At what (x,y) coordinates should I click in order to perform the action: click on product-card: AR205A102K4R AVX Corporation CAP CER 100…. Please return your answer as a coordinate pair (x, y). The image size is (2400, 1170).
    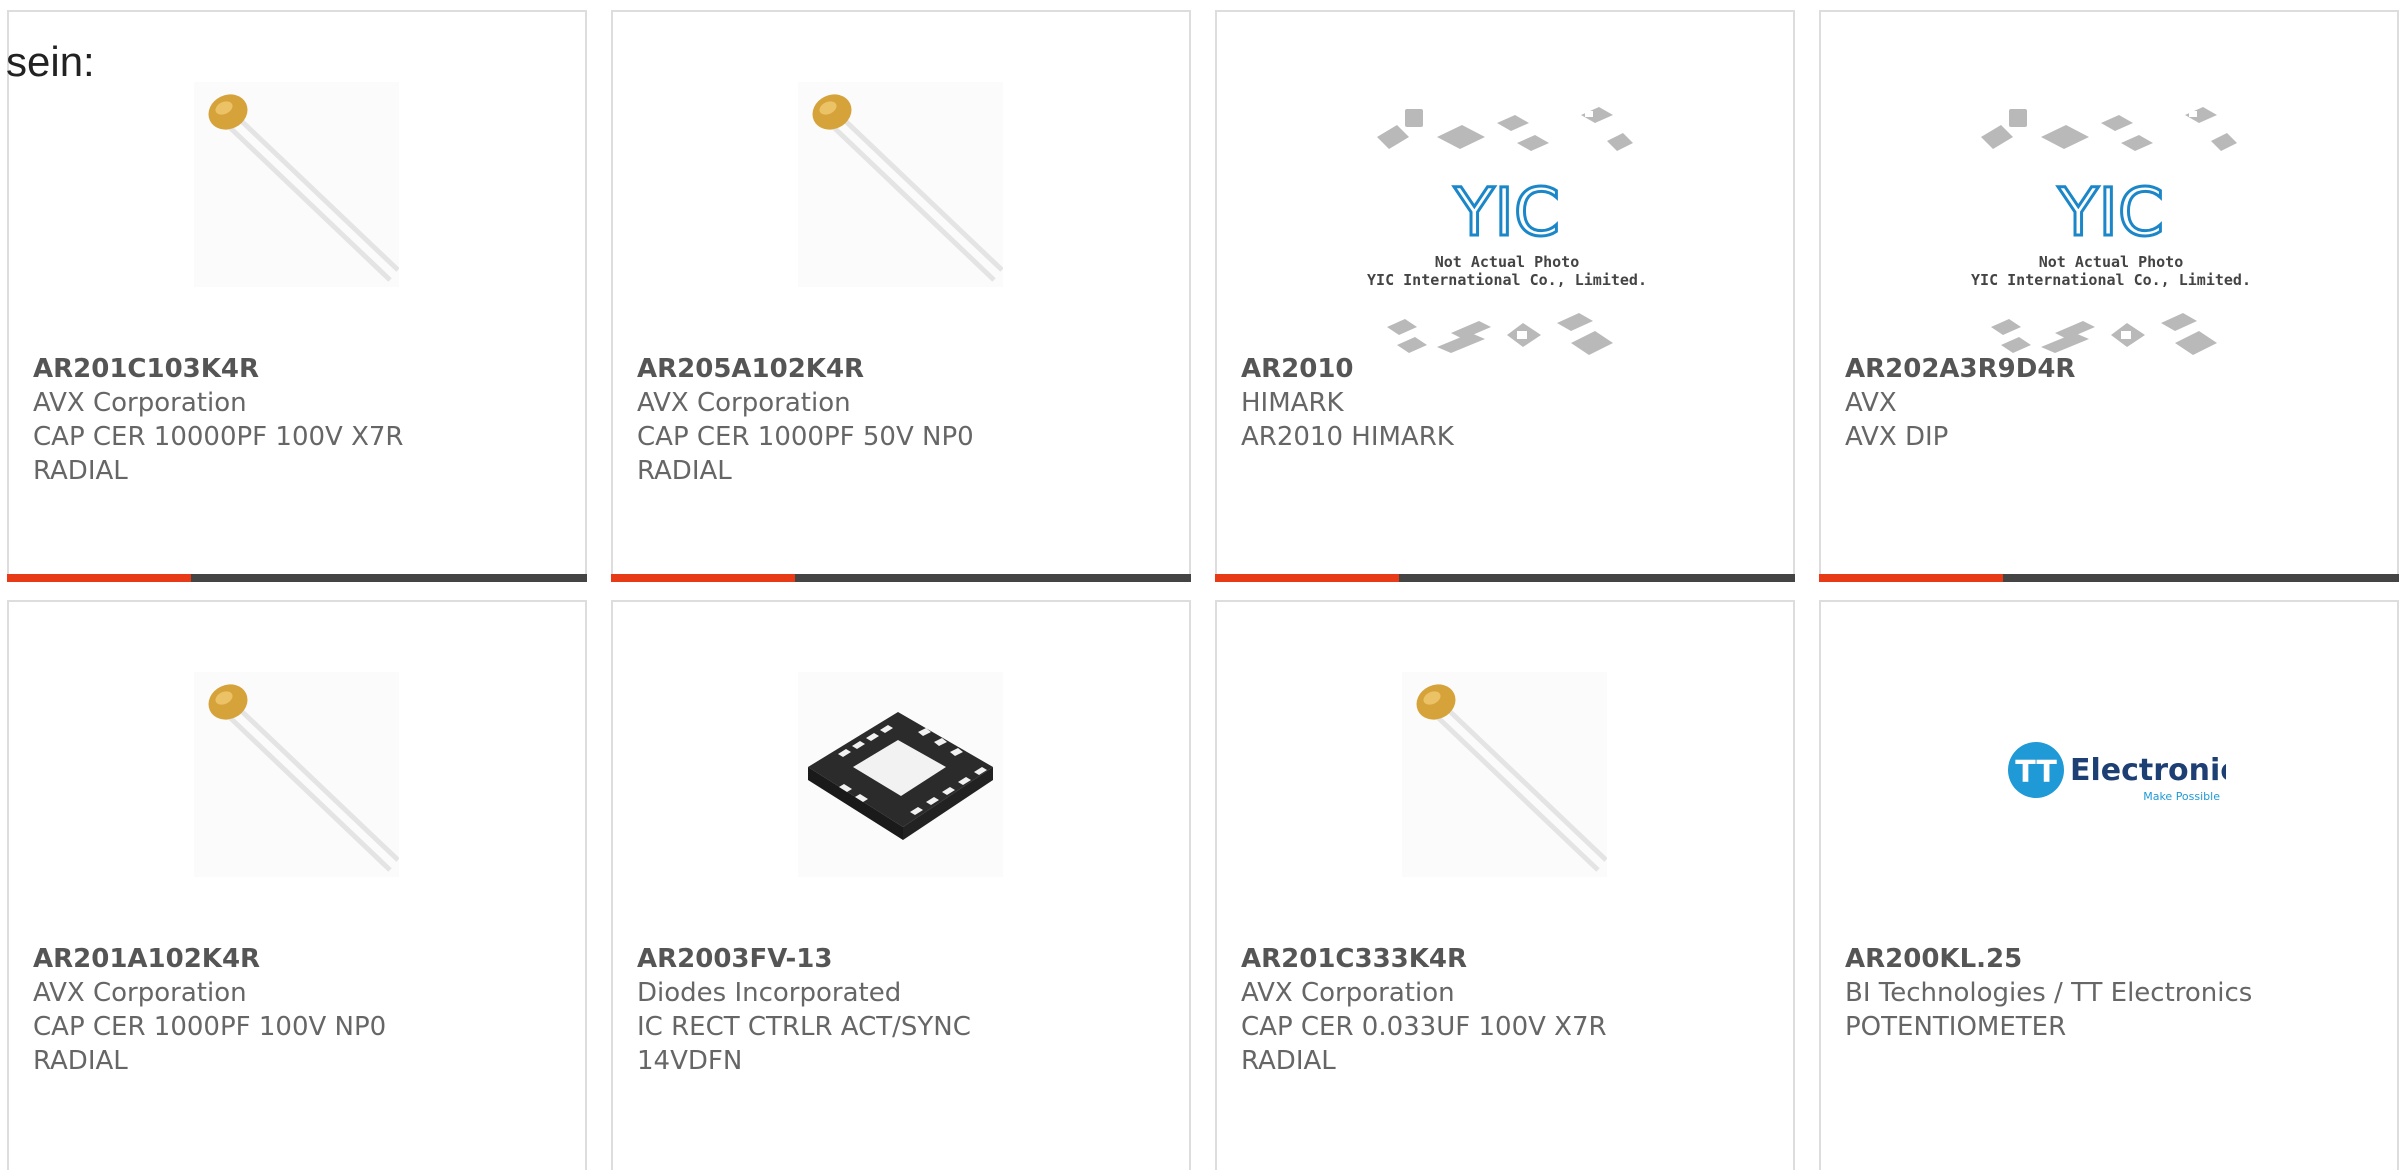
    Looking at the image, I should click on (901, 296).